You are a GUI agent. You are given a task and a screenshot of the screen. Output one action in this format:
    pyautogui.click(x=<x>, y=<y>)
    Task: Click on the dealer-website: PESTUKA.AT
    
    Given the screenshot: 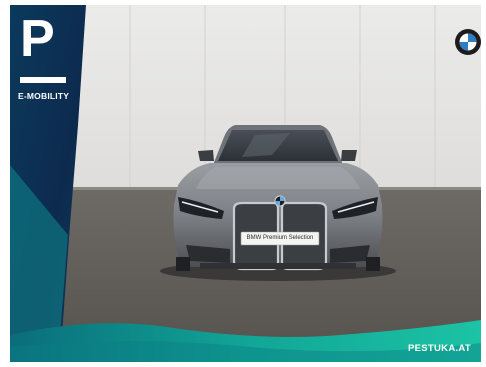 What is the action you would take?
    pyautogui.click(x=439, y=348)
    